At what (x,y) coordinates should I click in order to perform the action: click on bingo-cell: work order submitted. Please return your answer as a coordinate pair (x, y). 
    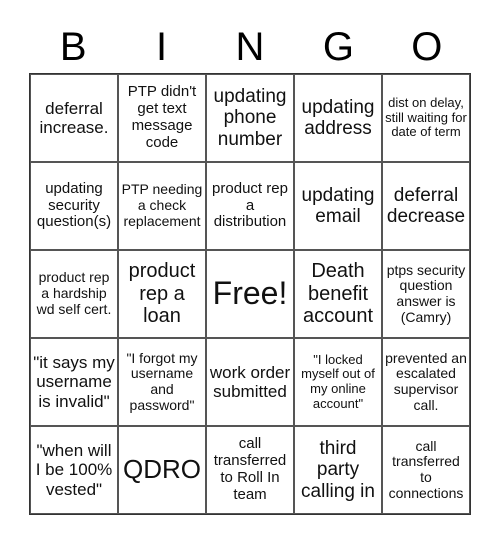
    Looking at the image, I should click on (250, 382).